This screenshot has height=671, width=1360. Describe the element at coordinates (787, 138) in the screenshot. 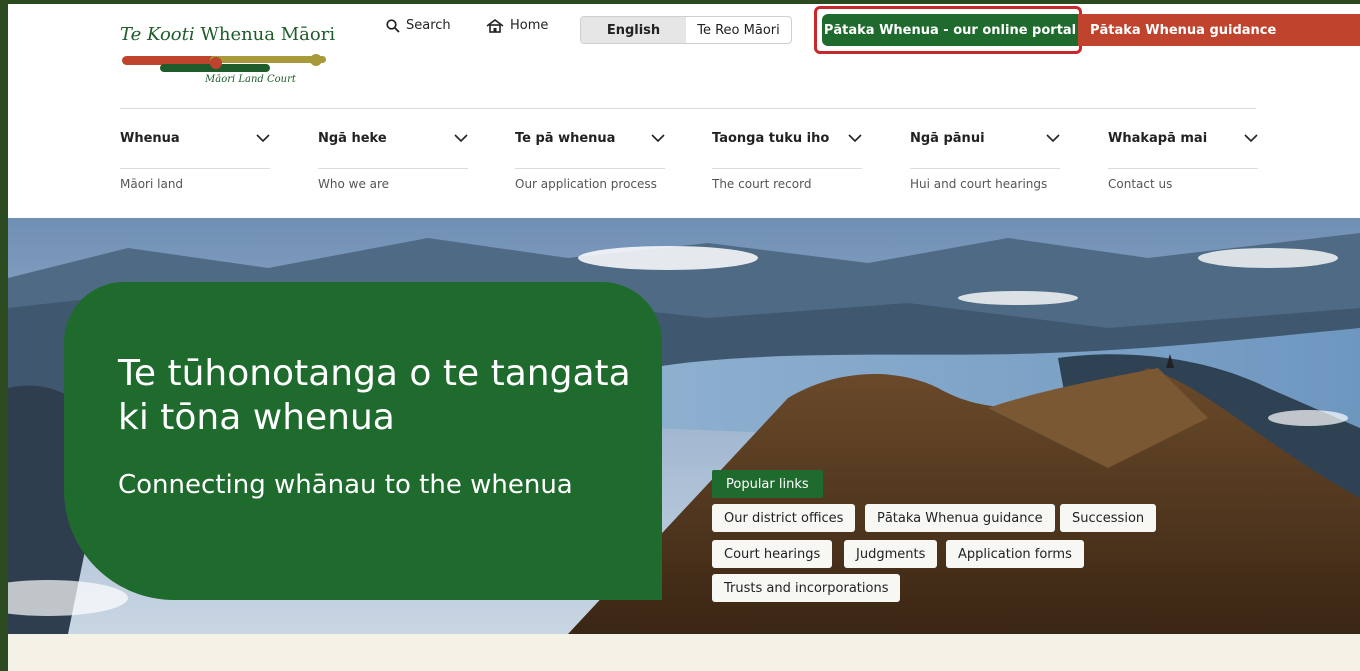

I see `nav-menu-button: Taonga tuku iho` at that location.